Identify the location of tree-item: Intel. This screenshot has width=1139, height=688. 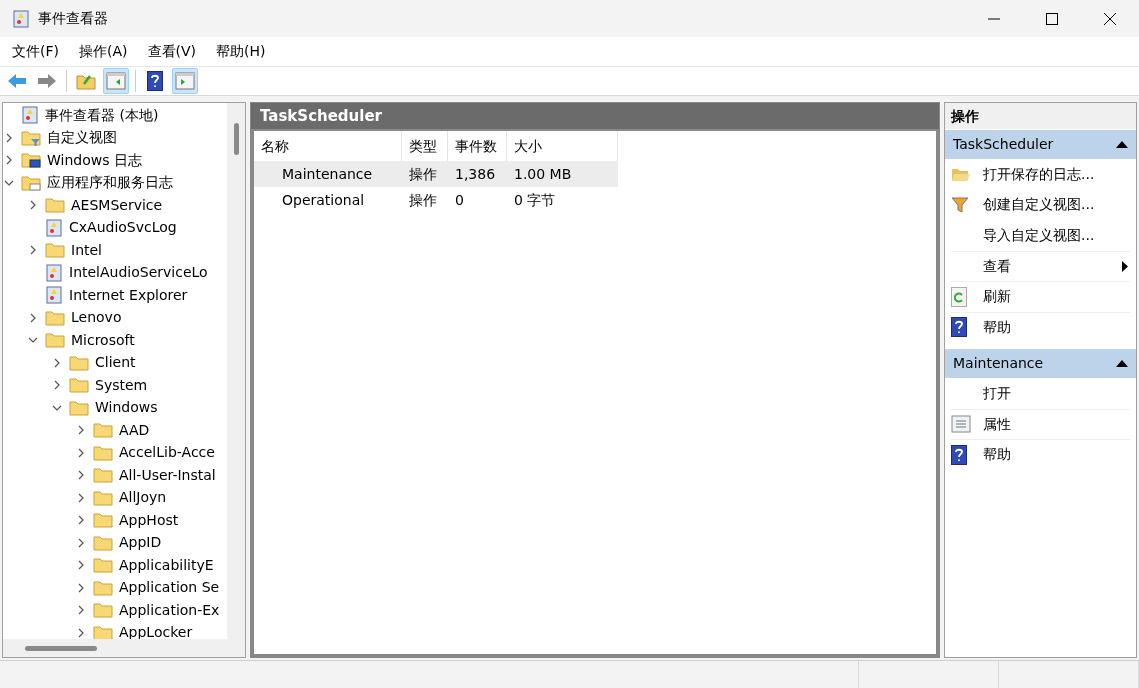
(86, 250).